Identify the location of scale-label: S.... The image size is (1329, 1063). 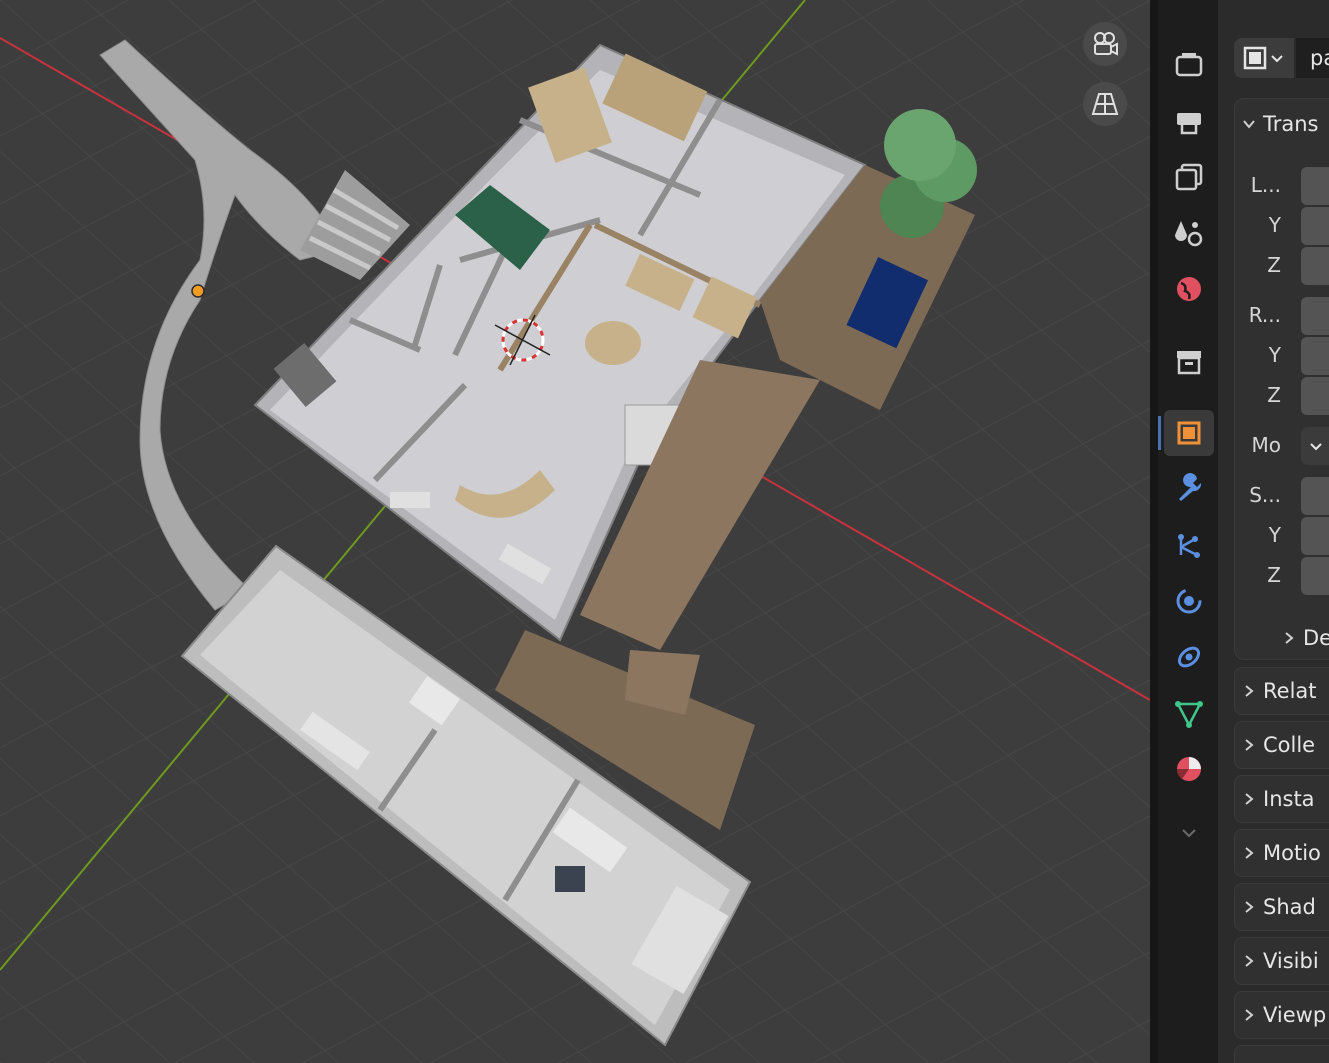
(1265, 495).